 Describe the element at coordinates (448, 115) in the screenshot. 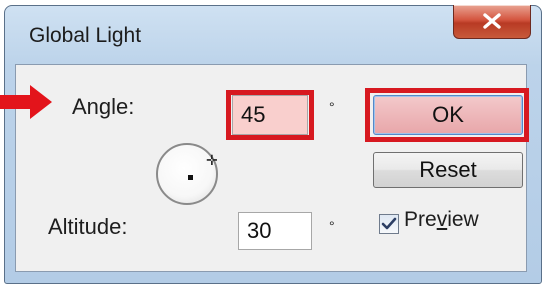

I see `ok-button: OK` at that location.